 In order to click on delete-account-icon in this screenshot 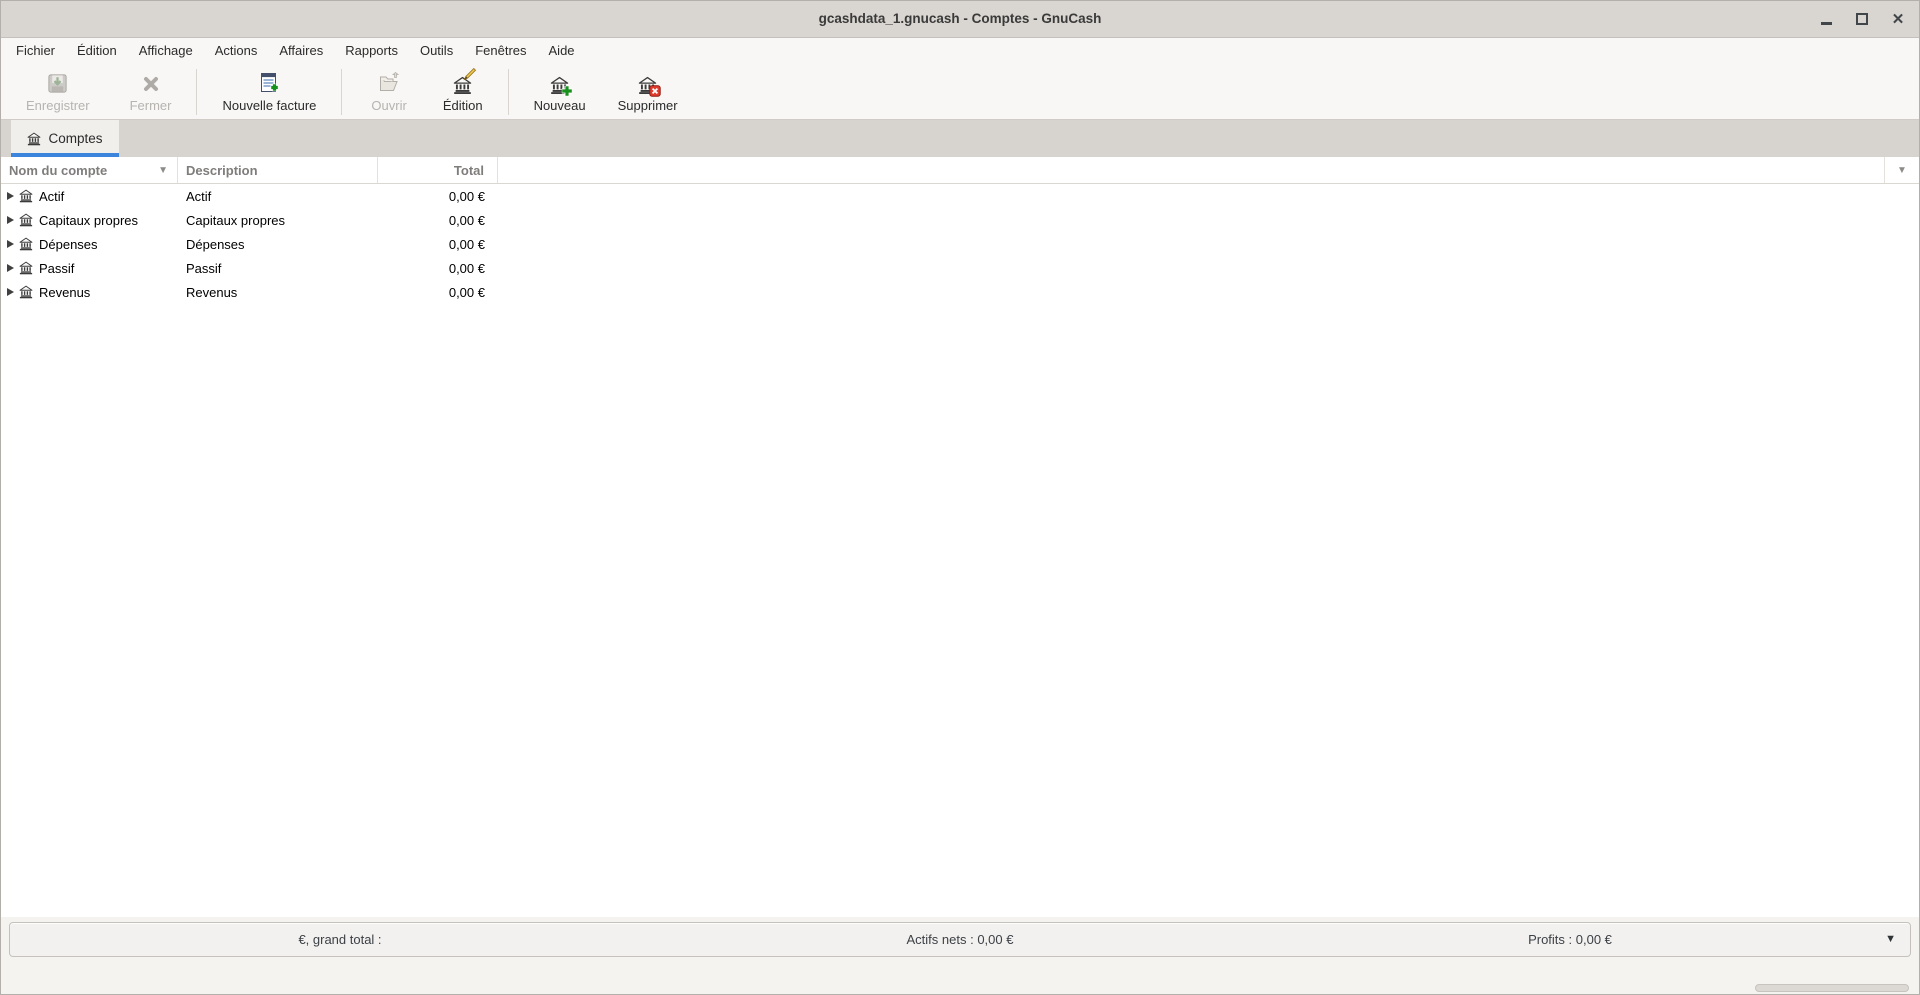, I will do `click(649, 84)`.